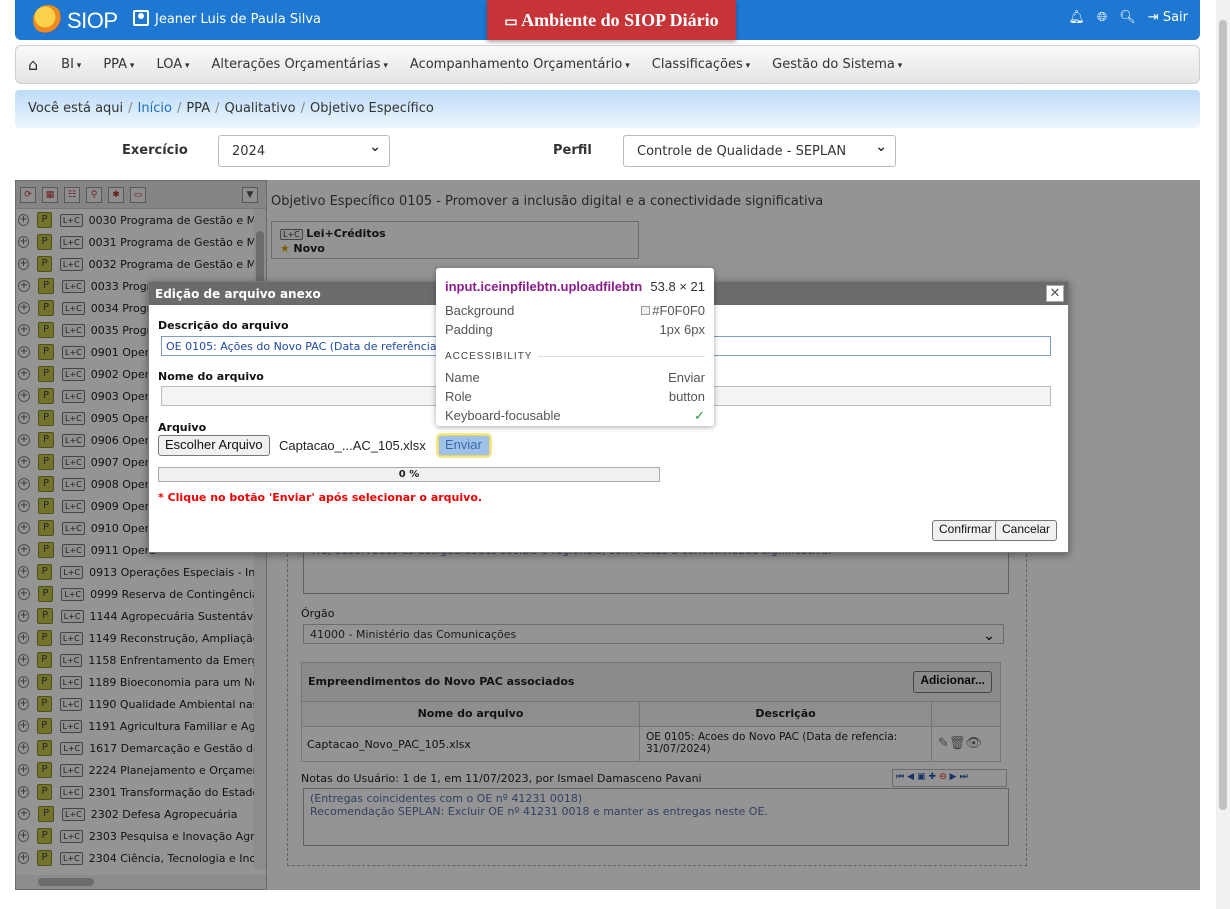 The image size is (1230, 909). What do you see at coordinates (759, 151) in the screenshot?
I see `perfil-select: Controle de Qualidade - SEPLAN` at bounding box center [759, 151].